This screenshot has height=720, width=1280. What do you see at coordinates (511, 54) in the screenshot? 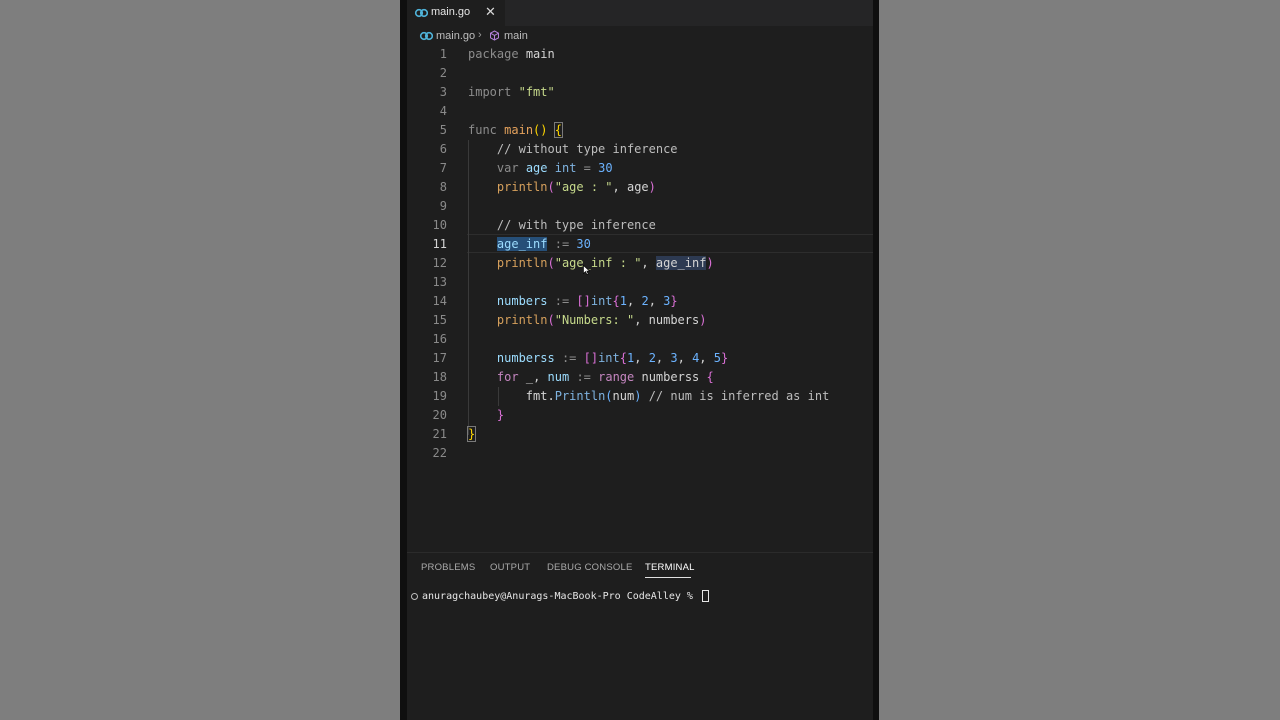
I see `code-line-1: package main` at bounding box center [511, 54].